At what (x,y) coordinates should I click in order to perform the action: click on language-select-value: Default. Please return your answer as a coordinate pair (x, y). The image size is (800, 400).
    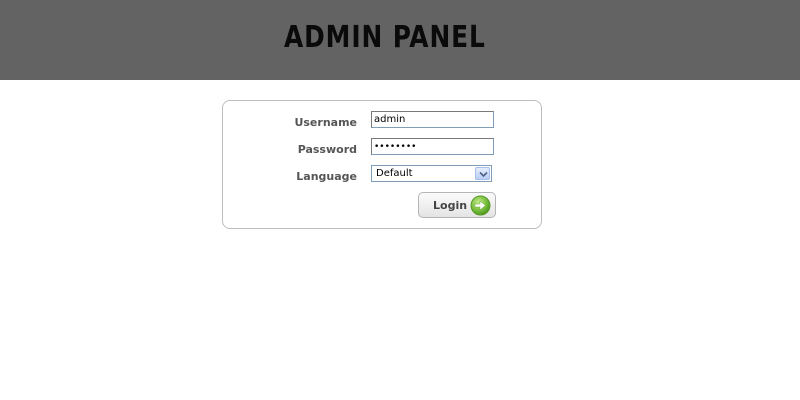
    Looking at the image, I should click on (394, 173).